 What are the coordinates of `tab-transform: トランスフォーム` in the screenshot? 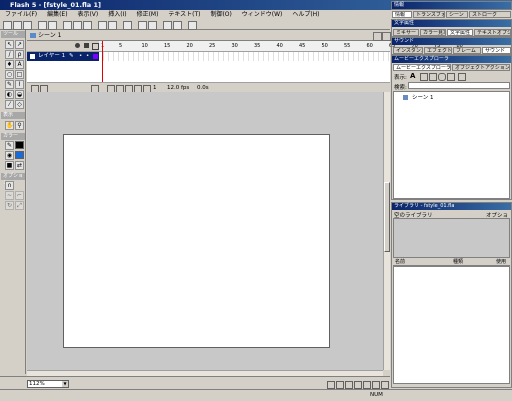 It's located at (429, 14).